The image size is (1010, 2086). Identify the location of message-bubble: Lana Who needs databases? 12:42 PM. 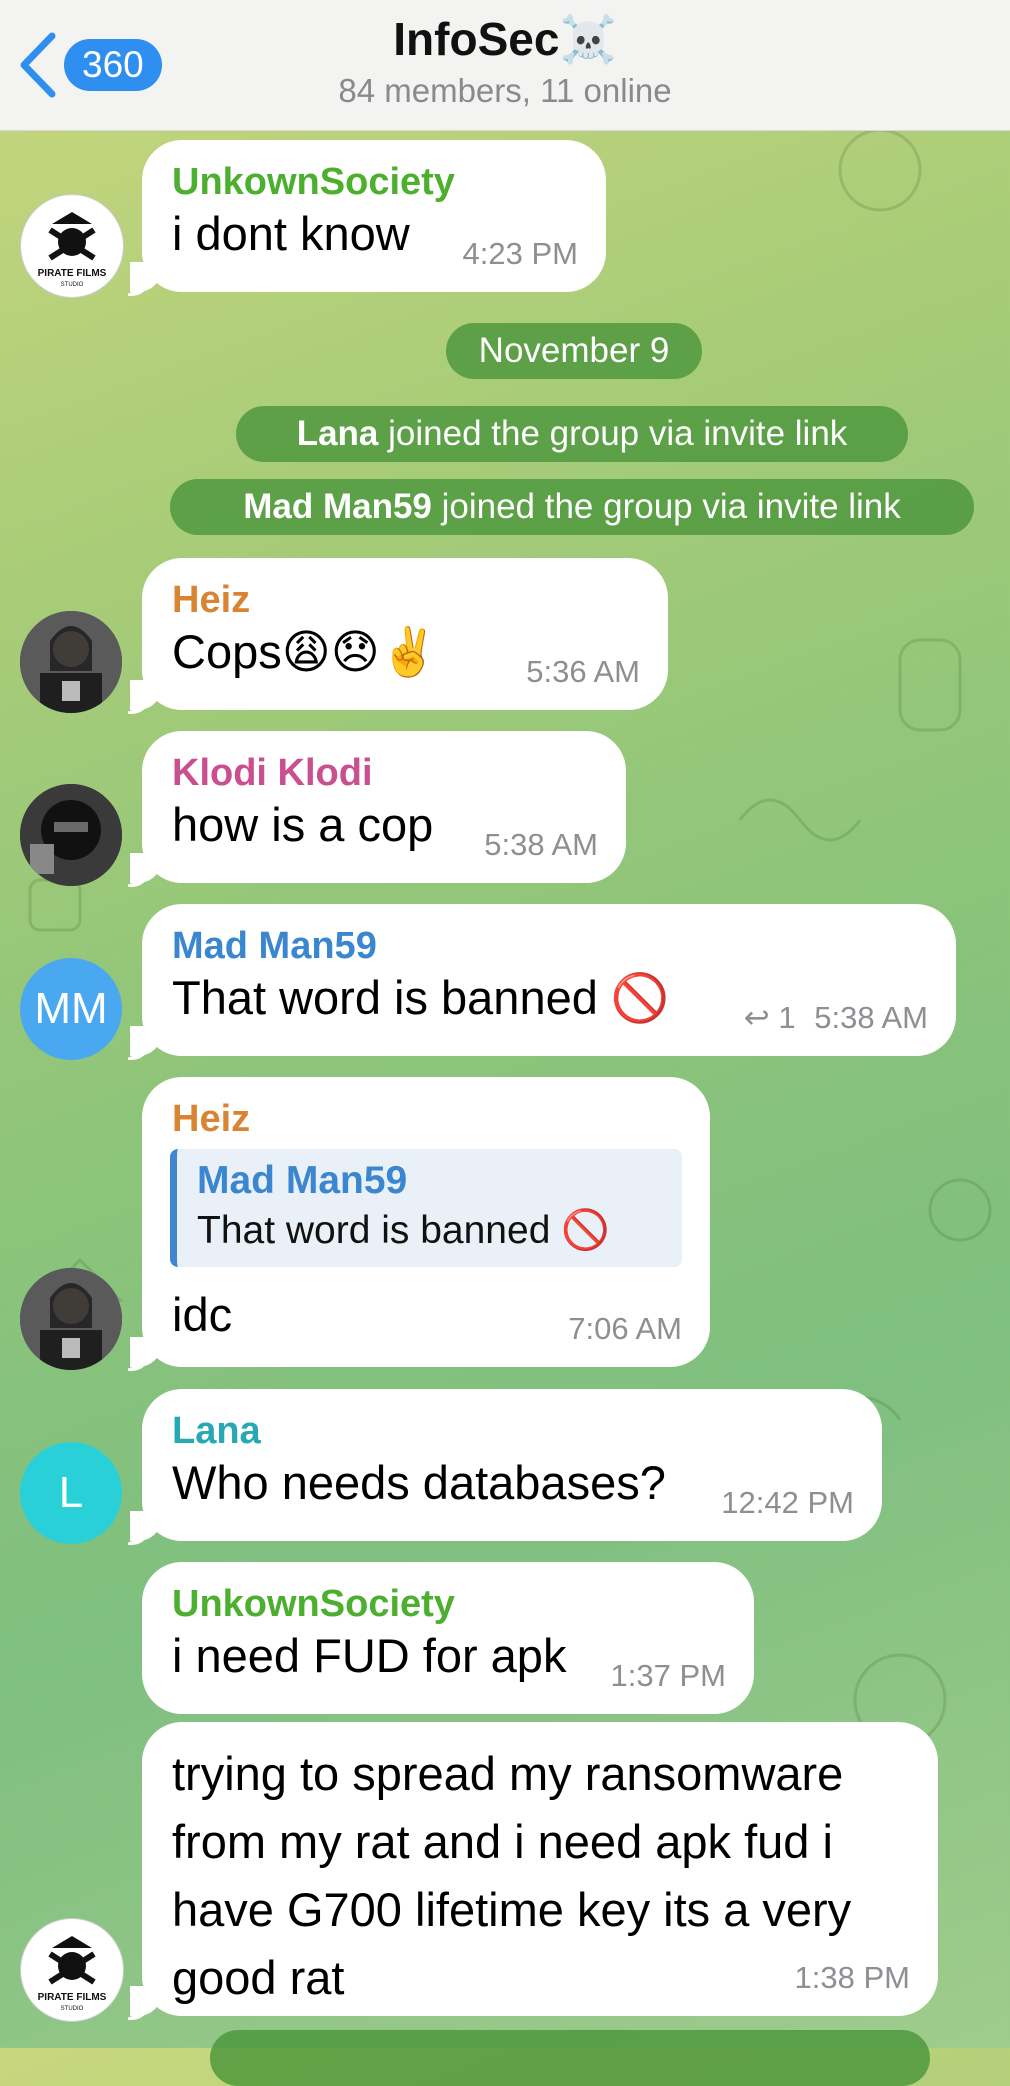
(506, 1465).